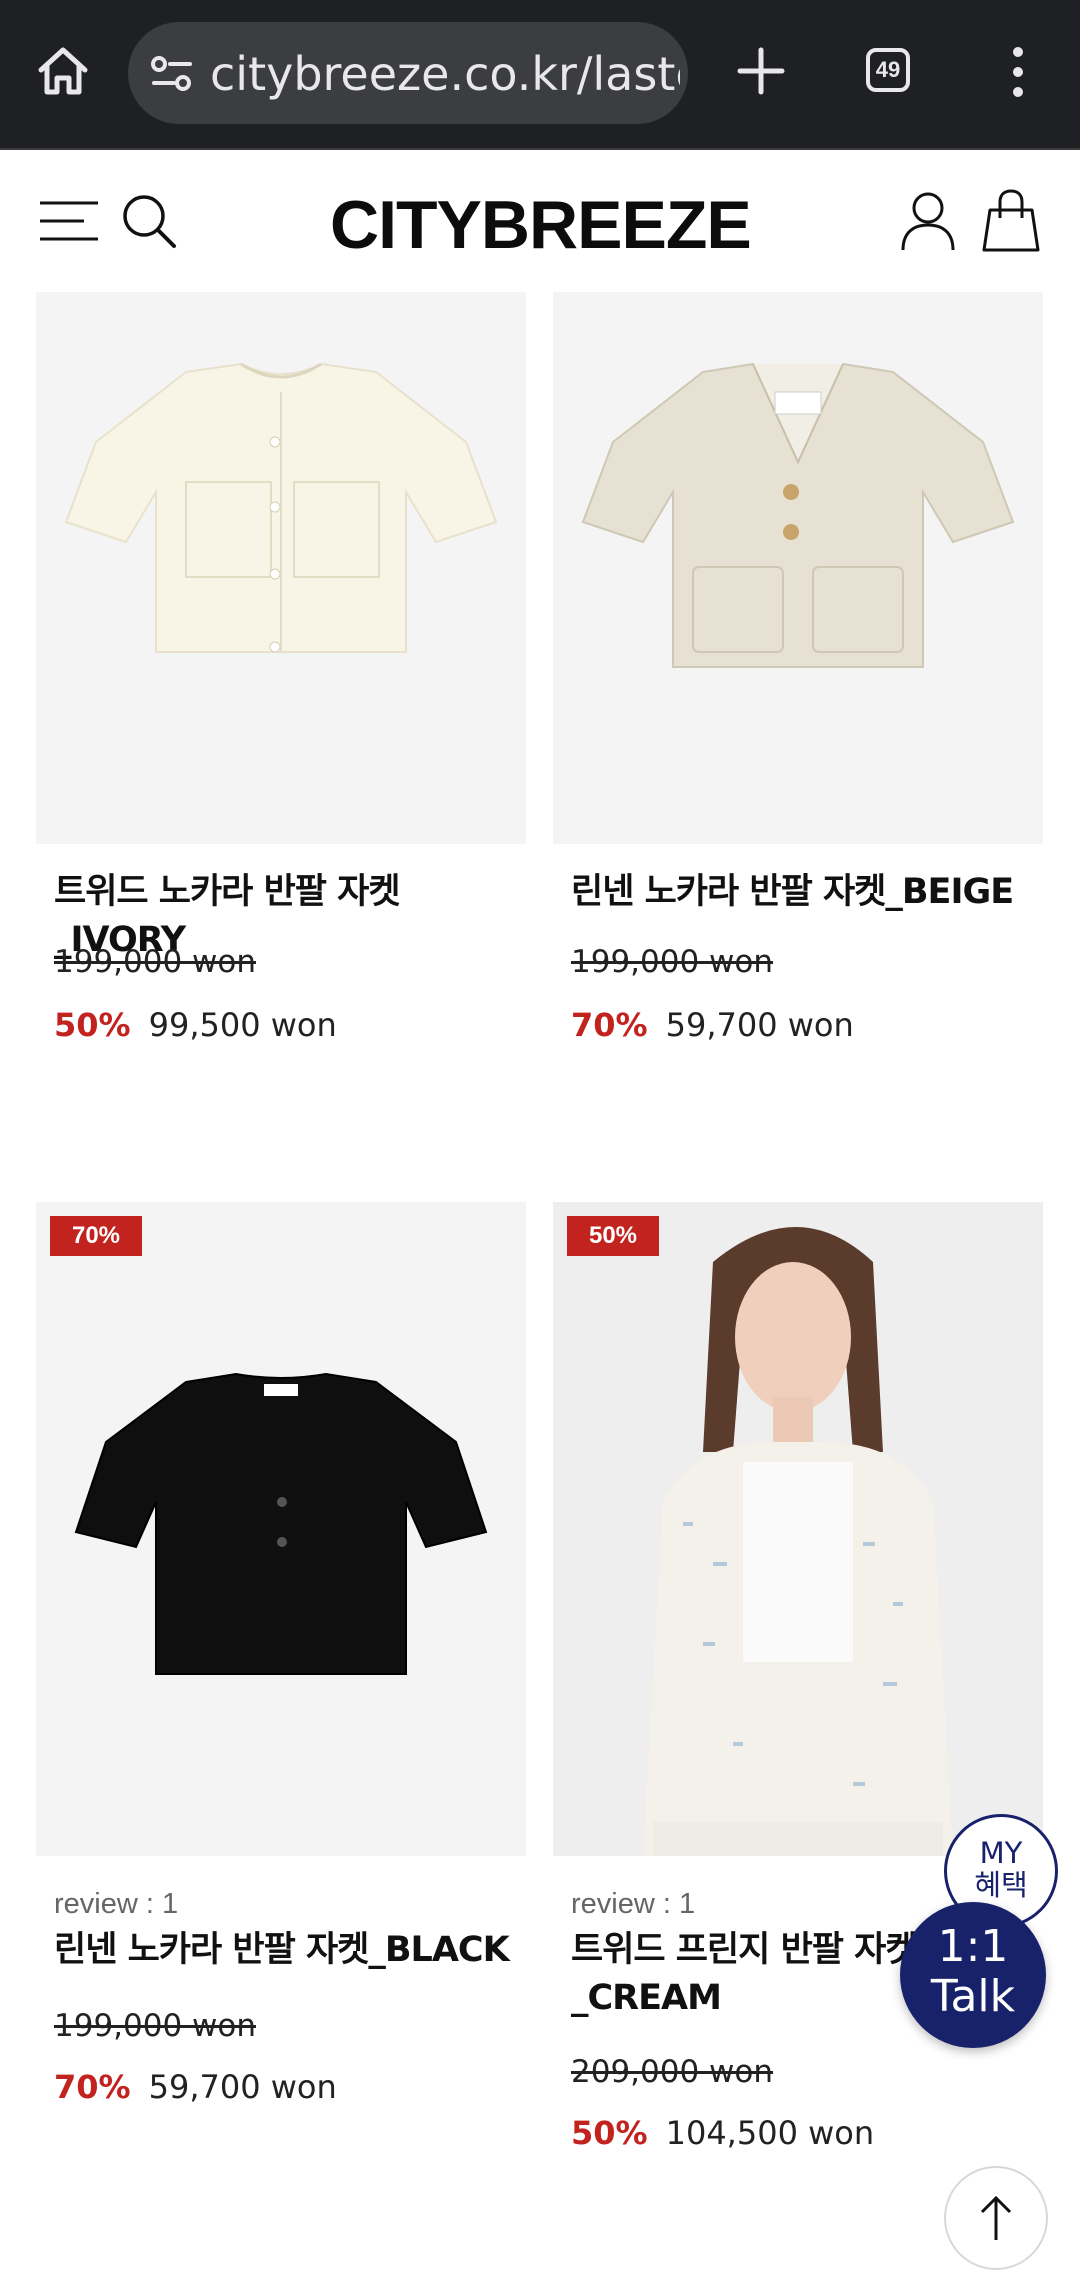 The height and width of the screenshot is (2284, 1080). I want to click on arrow-up-icon, so click(996, 2217).